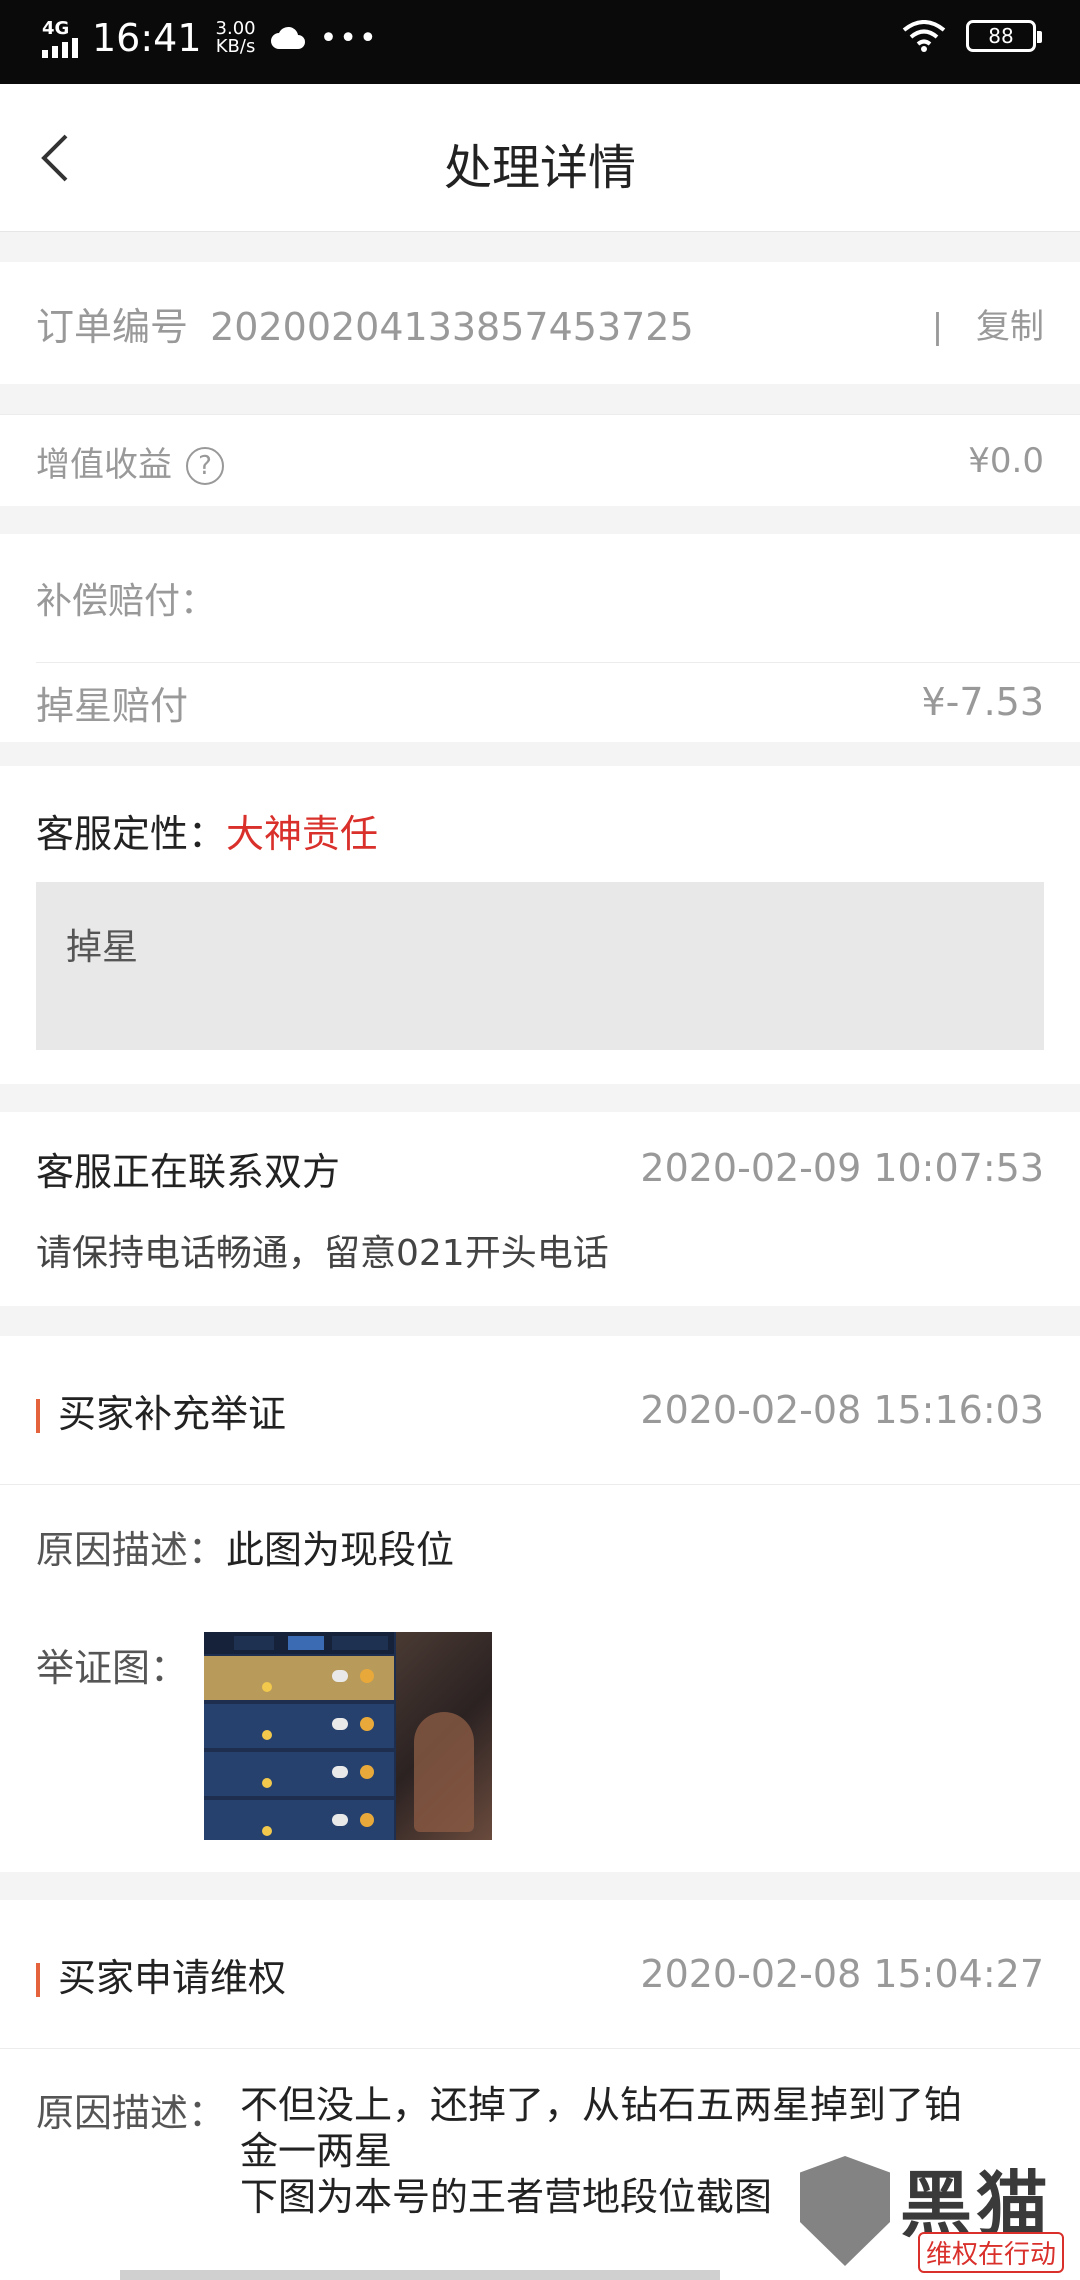  What do you see at coordinates (1004, 36) in the screenshot?
I see `battery-icon: 88` at bounding box center [1004, 36].